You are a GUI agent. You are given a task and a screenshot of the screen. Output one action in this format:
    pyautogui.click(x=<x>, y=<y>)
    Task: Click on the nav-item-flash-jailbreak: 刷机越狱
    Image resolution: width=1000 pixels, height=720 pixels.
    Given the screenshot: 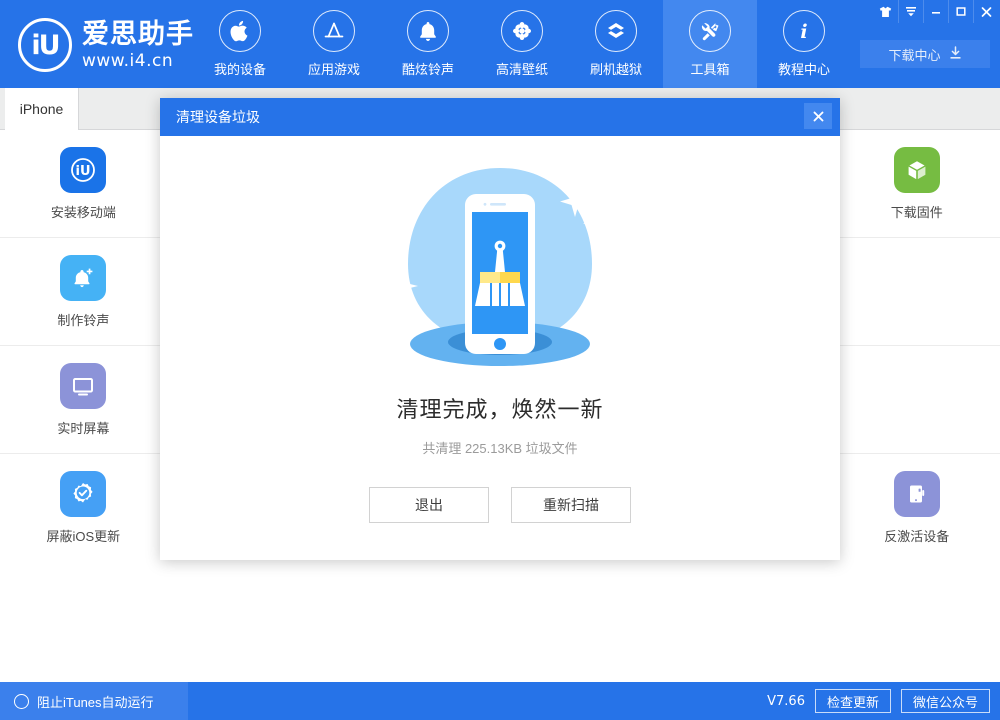 What is the action you would take?
    pyautogui.click(x=616, y=44)
    